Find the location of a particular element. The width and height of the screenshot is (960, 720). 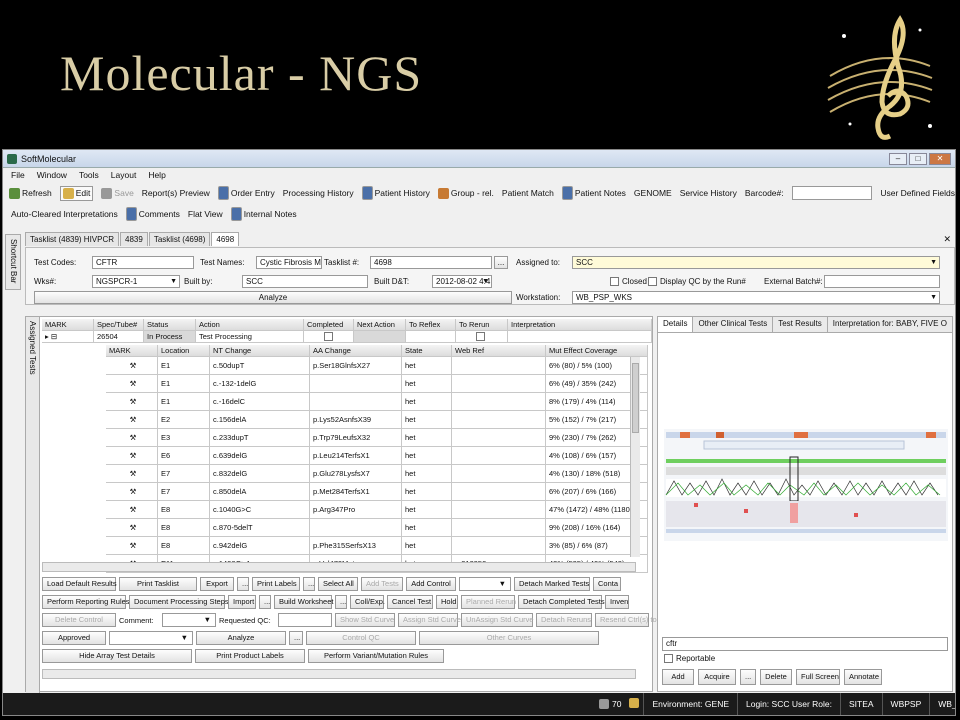

conta-button: Conta is located at coordinates (607, 584).